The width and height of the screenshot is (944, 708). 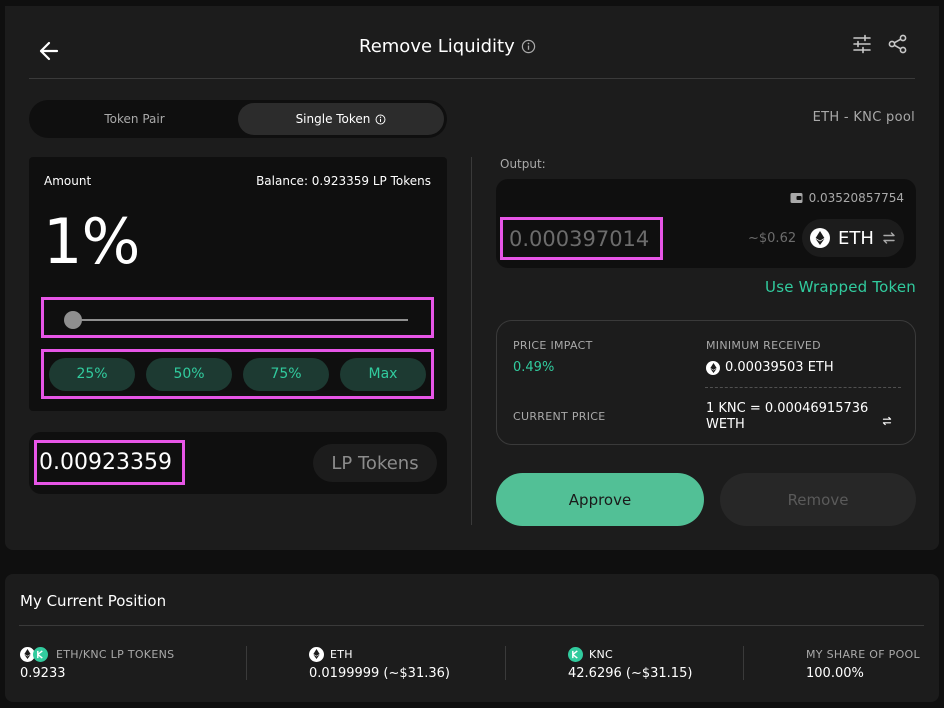 I want to click on eth-value: 0.0199999 (~$31.36), so click(x=379, y=673).